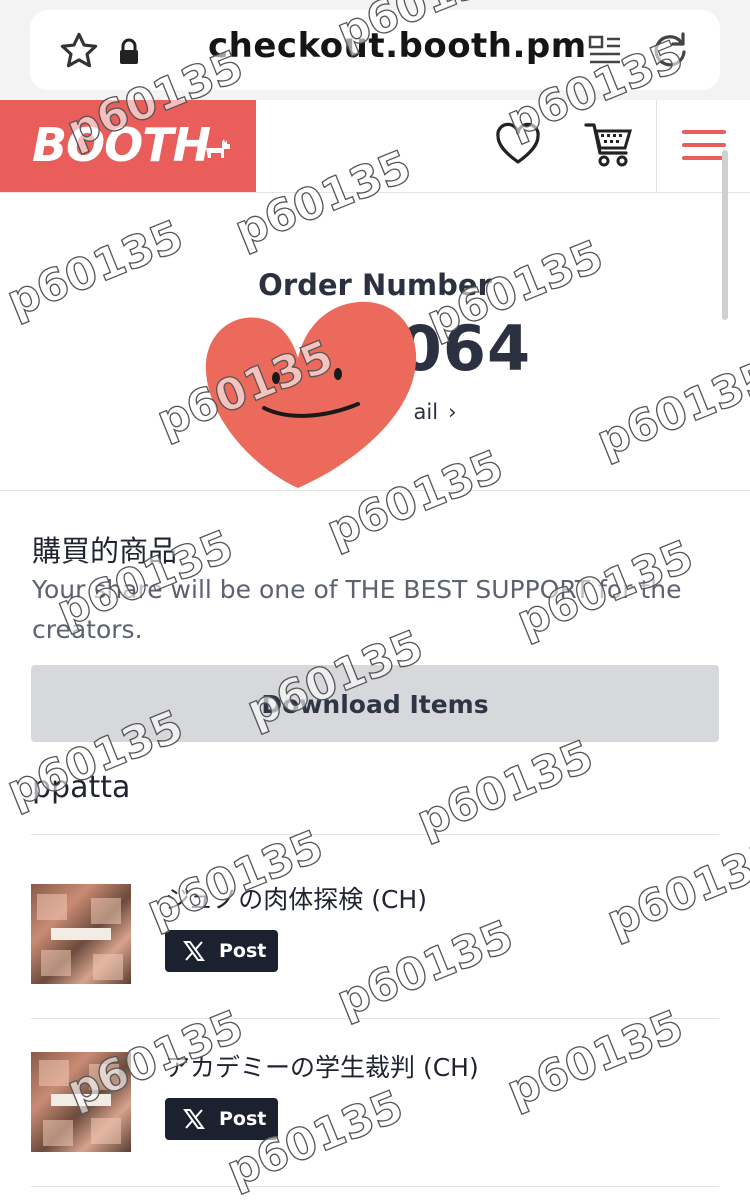 This screenshot has height=1200, width=750. Describe the element at coordinates (670, 50) in the screenshot. I see `reload-icon` at that location.